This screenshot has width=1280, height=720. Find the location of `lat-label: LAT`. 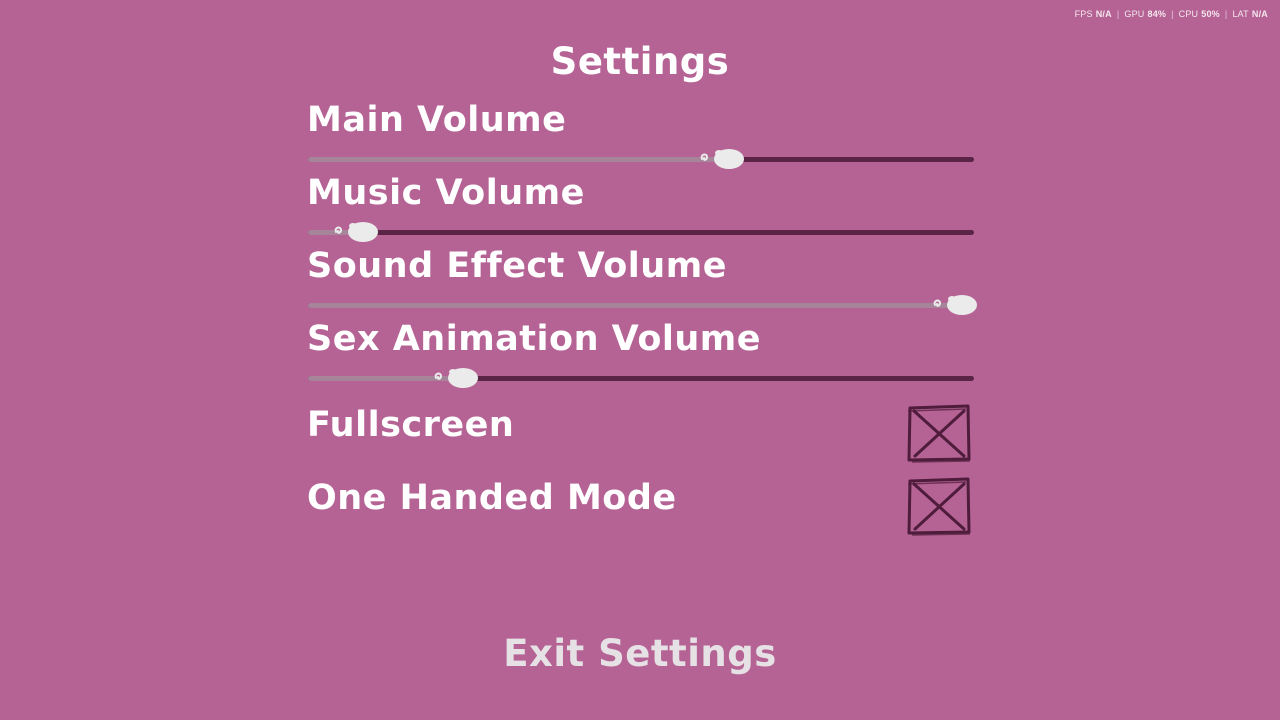

lat-label: LAT is located at coordinates (1240, 14).